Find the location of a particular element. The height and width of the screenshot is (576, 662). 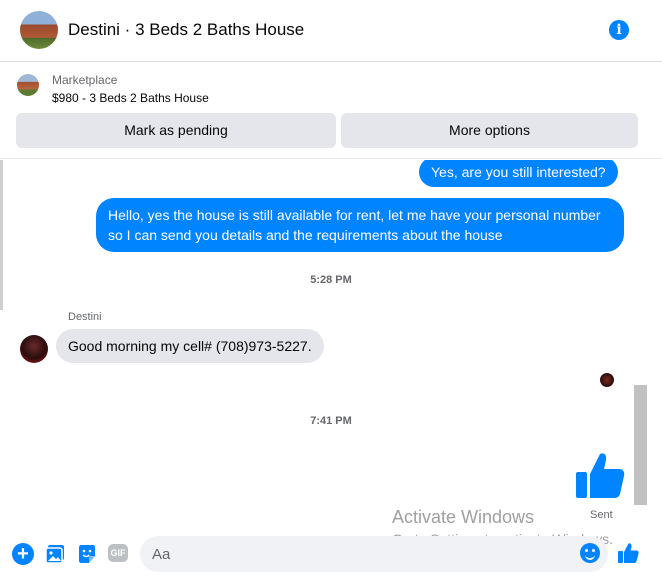

like-icon is located at coordinates (628, 553).